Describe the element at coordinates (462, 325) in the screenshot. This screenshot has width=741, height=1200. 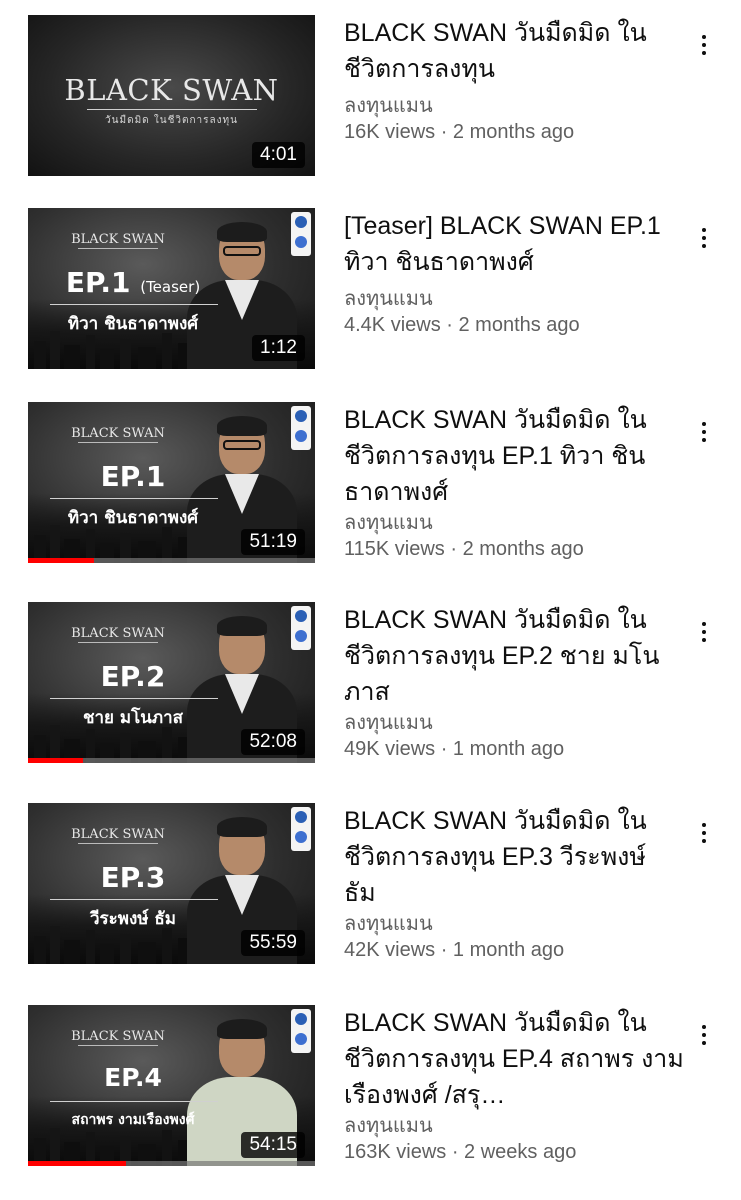
I see `video-stats: 4.4K views · 2 months ago` at that location.